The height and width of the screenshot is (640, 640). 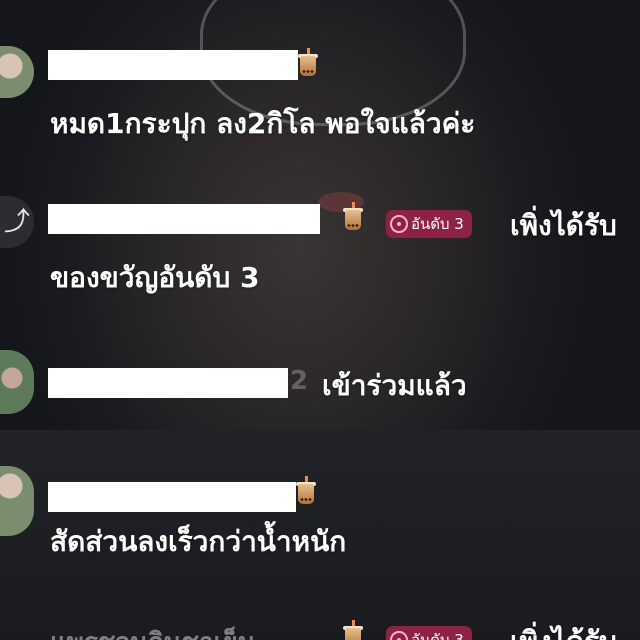 What do you see at coordinates (198, 541) in the screenshot?
I see `comment-message: สัดส่วนลงเร็วกว่าน้ำหนัก` at bounding box center [198, 541].